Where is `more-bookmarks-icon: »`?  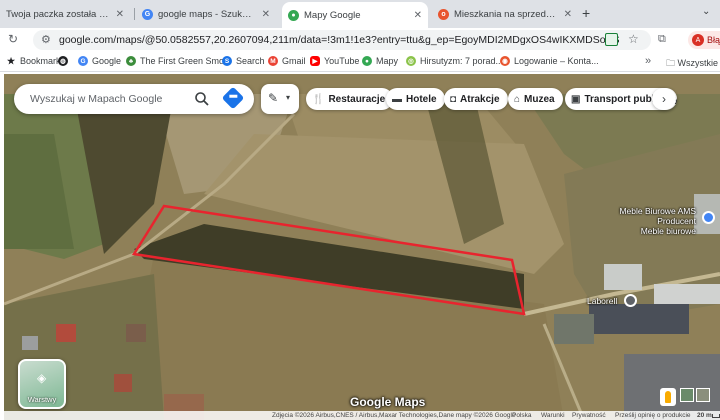 more-bookmarks-icon: » is located at coordinates (648, 61).